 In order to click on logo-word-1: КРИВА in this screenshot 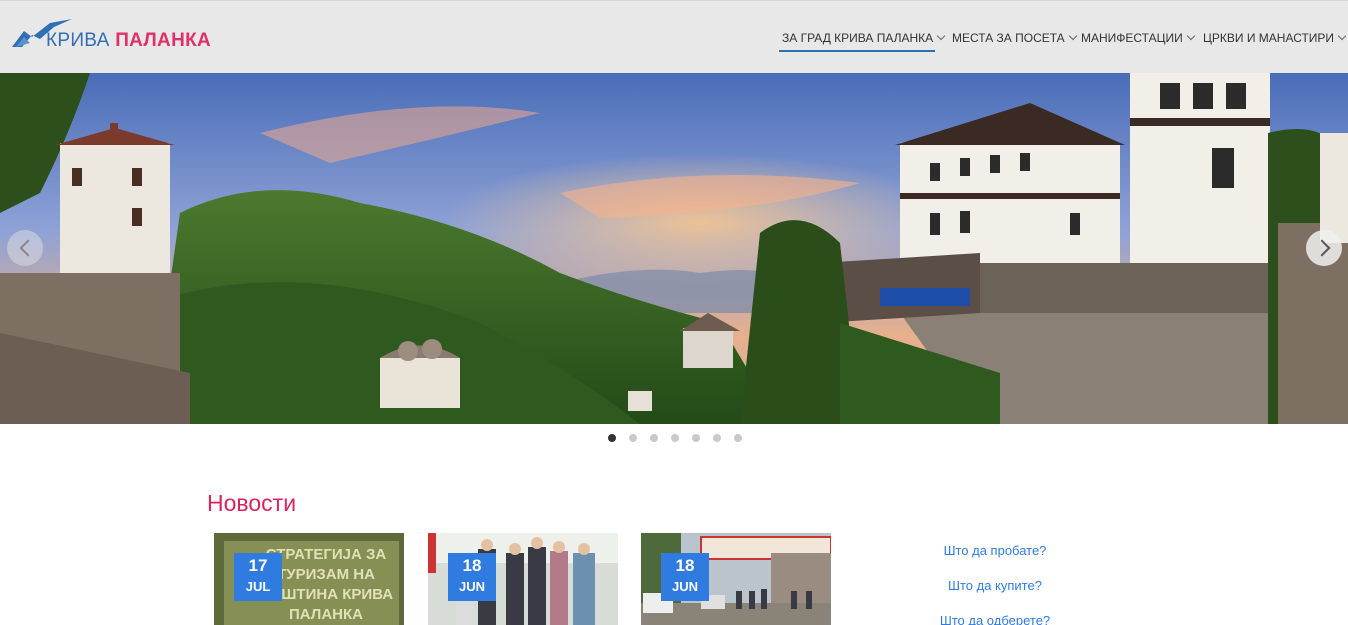, I will do `click(78, 40)`.